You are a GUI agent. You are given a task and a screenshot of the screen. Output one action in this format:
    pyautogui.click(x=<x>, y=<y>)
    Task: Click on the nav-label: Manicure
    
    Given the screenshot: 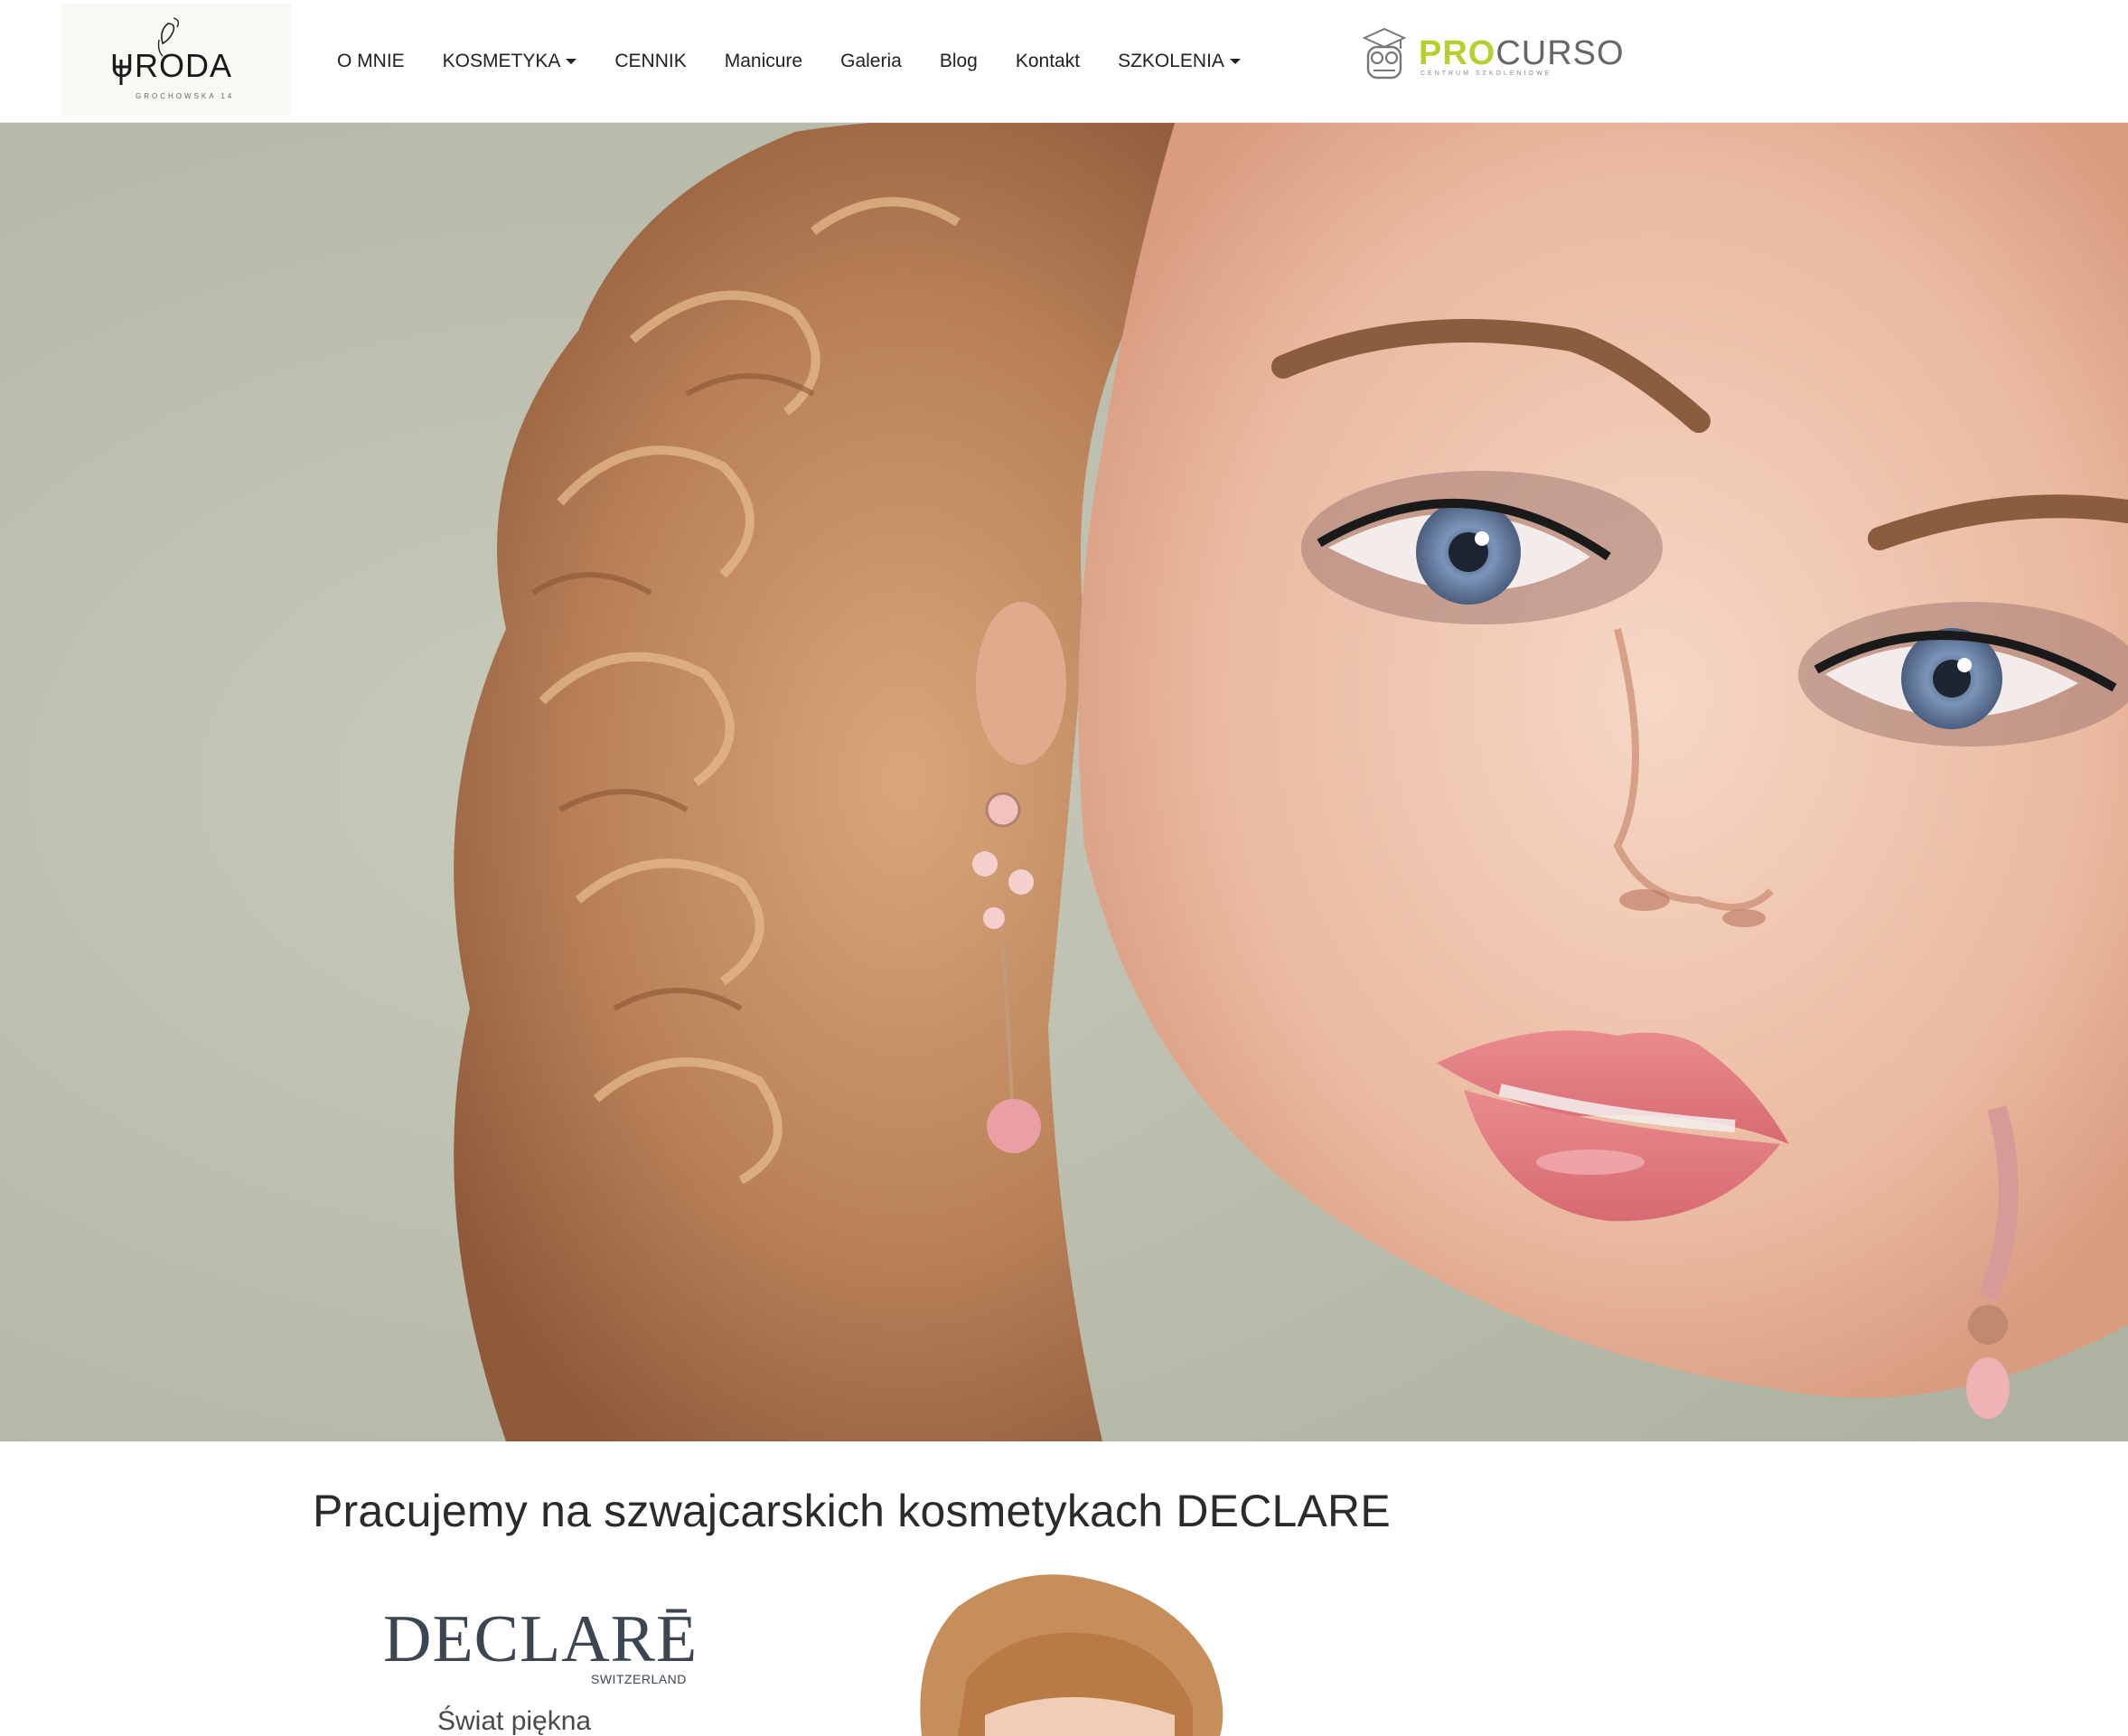 What is the action you would take?
    pyautogui.click(x=763, y=61)
    